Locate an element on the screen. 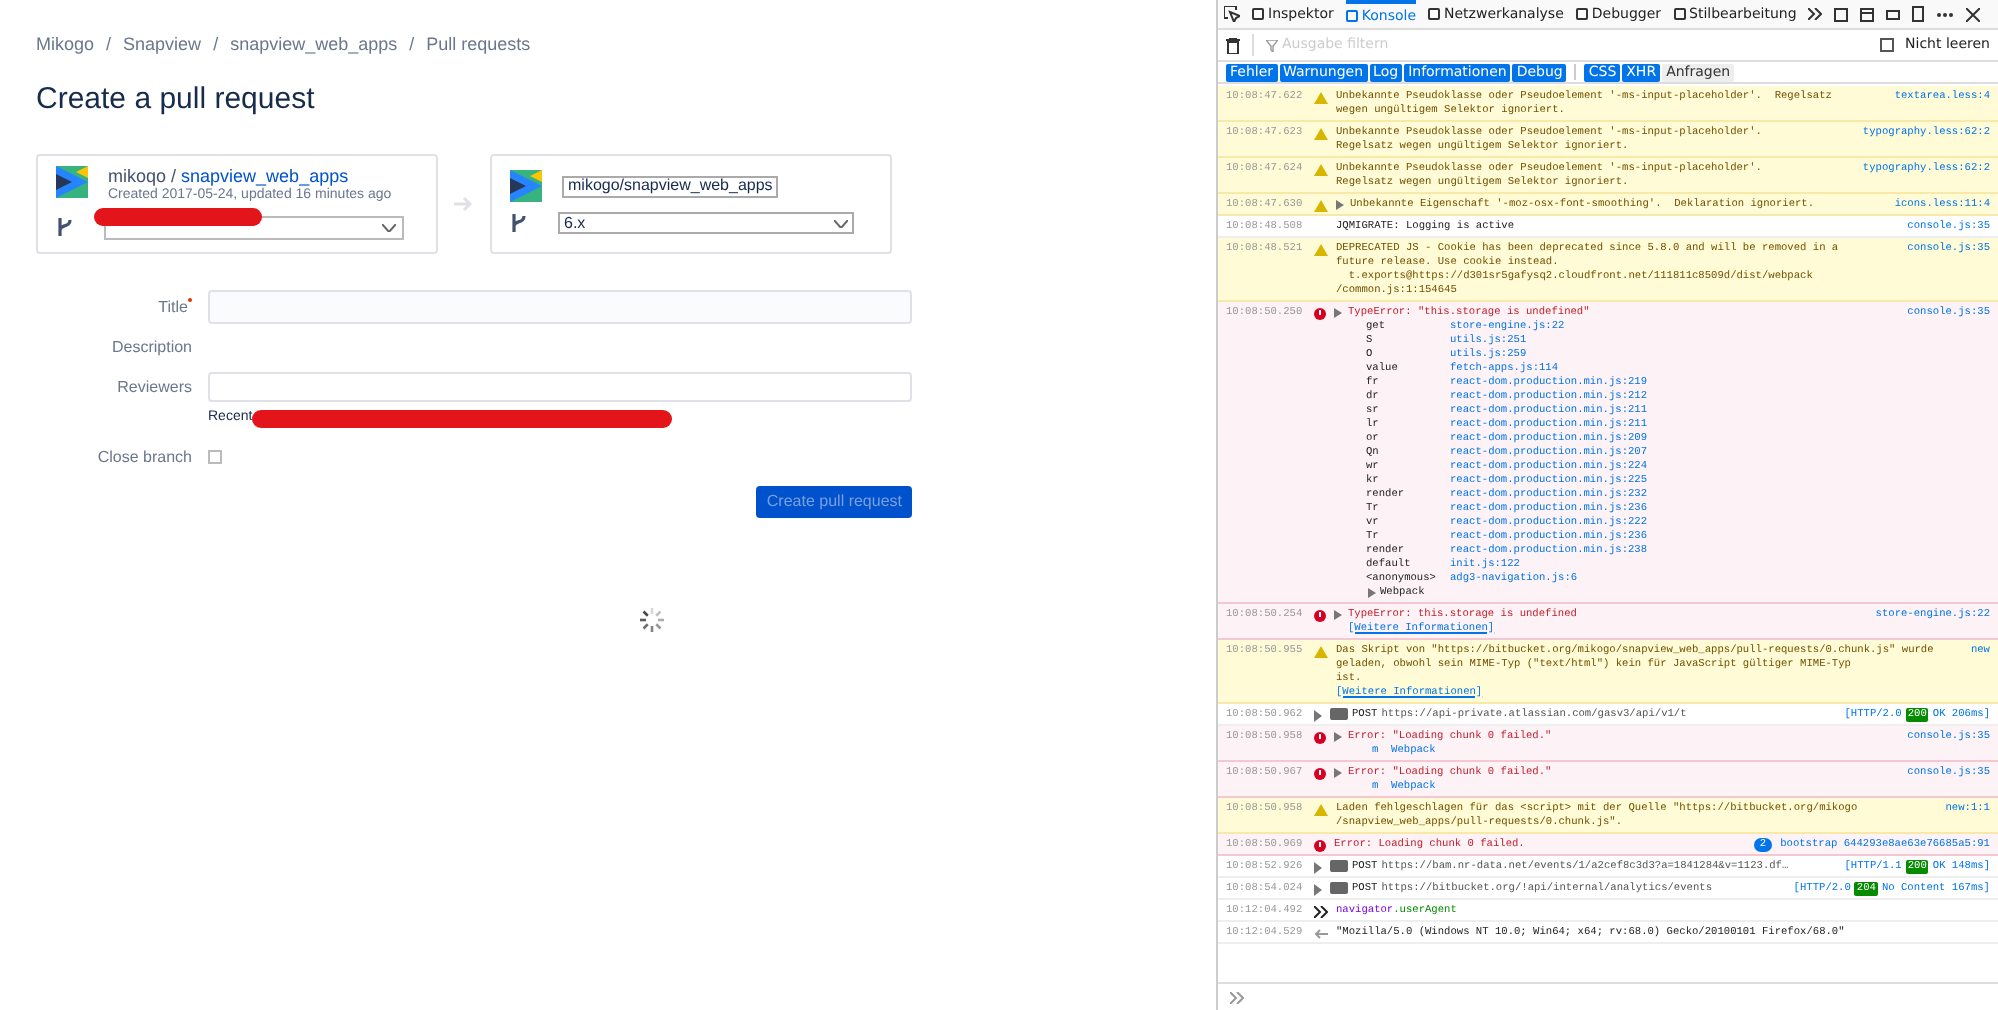 The width and height of the screenshot is (1998, 1010). close-branch-checkbox is located at coordinates (215, 457).